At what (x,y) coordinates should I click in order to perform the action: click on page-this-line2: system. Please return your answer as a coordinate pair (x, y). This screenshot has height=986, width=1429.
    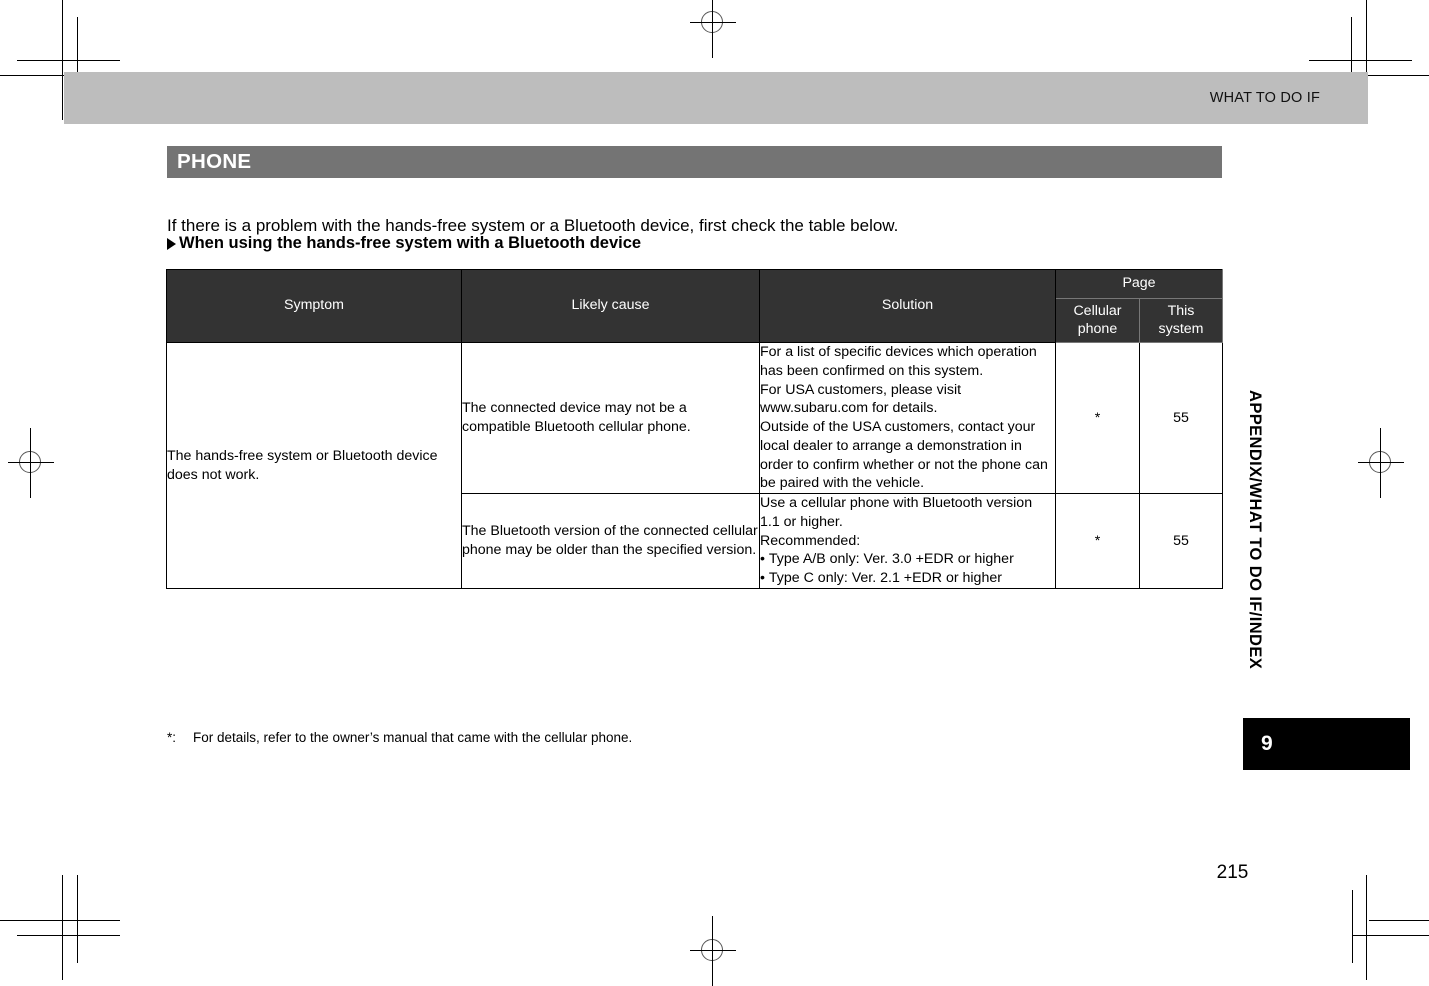
    Looking at the image, I should click on (1181, 328).